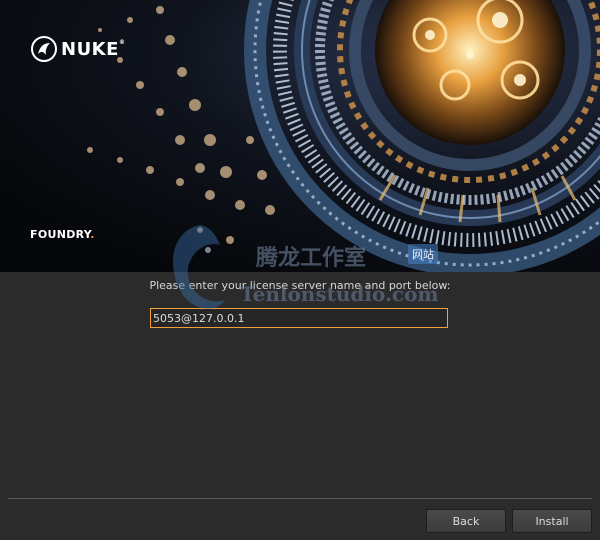 This screenshot has width=600, height=540. What do you see at coordinates (466, 521) in the screenshot?
I see `back-button: Back` at bounding box center [466, 521].